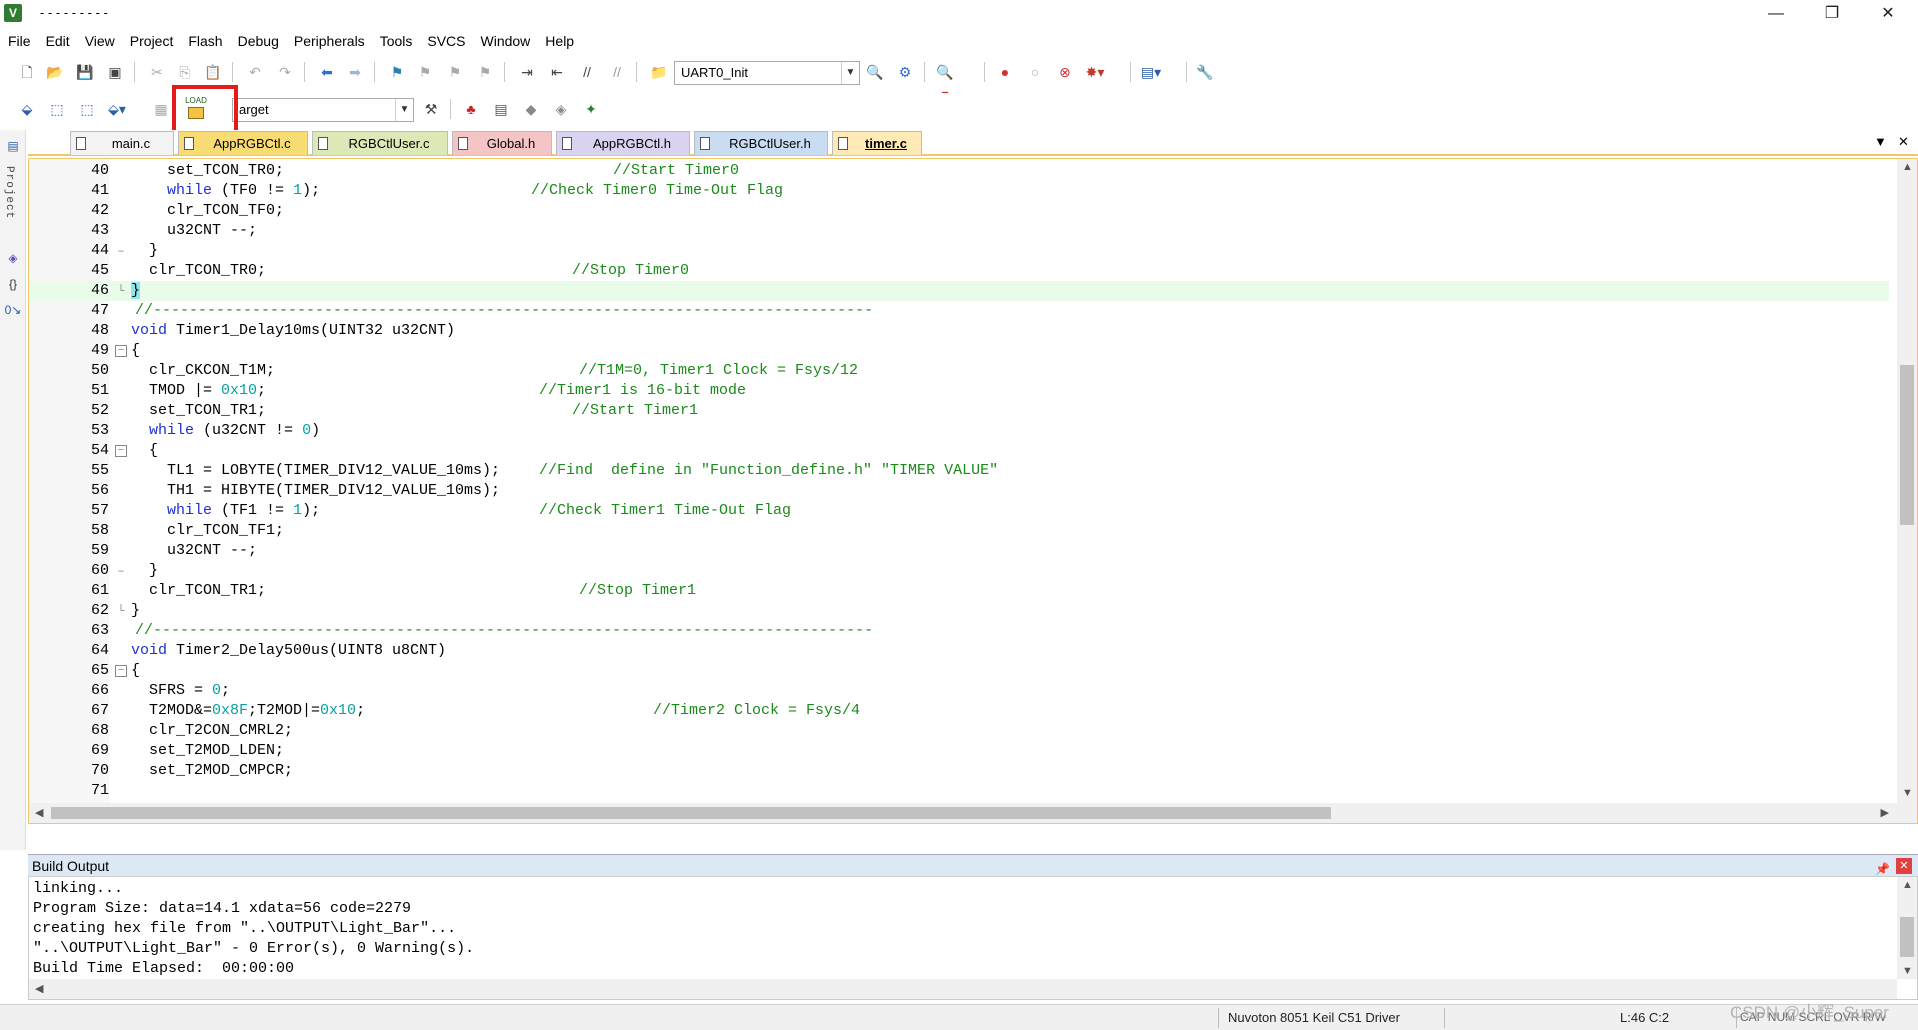 The image size is (1918, 1030). I want to click on navigate-forward-icon: ➡, so click(355, 72).